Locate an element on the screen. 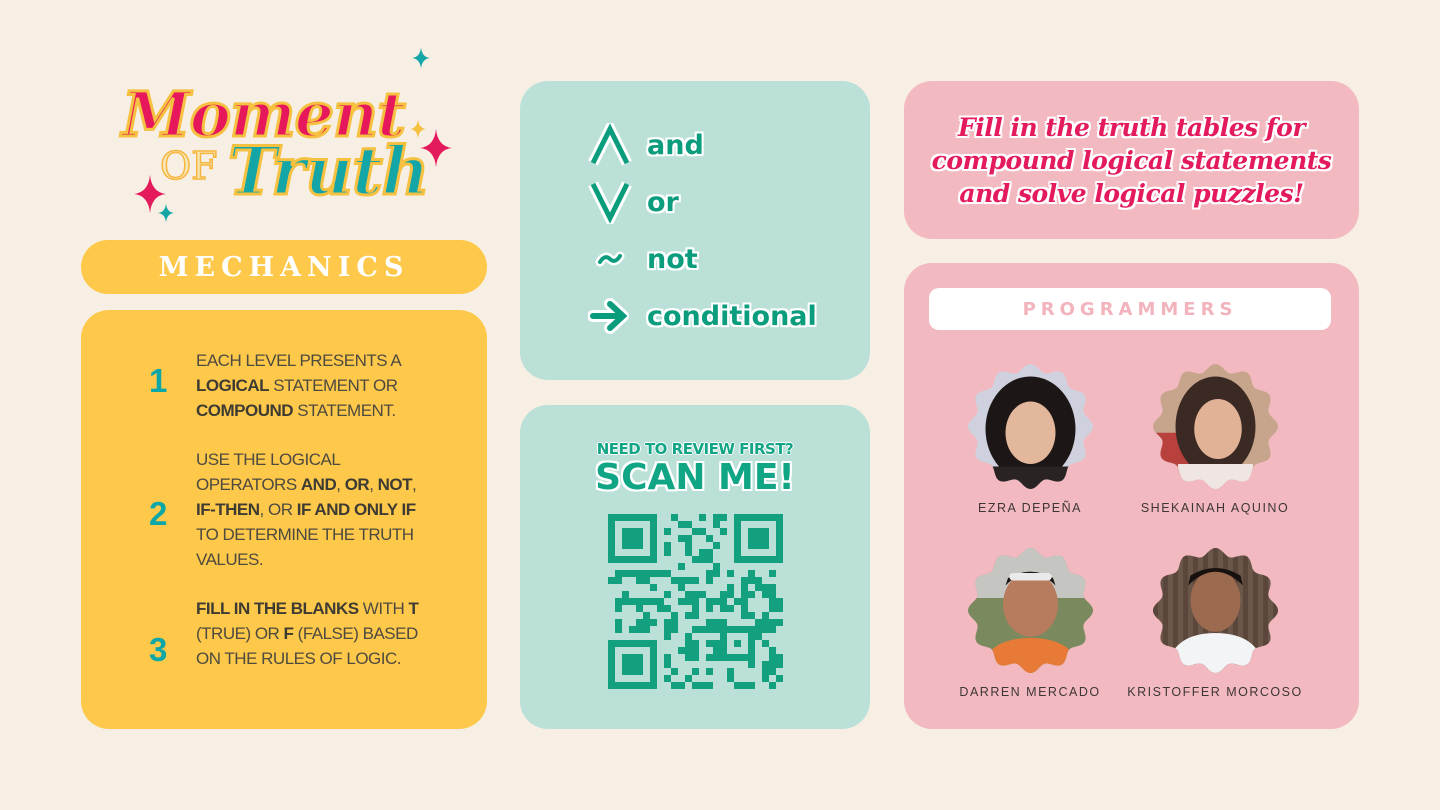 Image resolution: width=1440 pixels, height=810 pixels. step-text-part: (TRUE) OR is located at coordinates (240, 633).